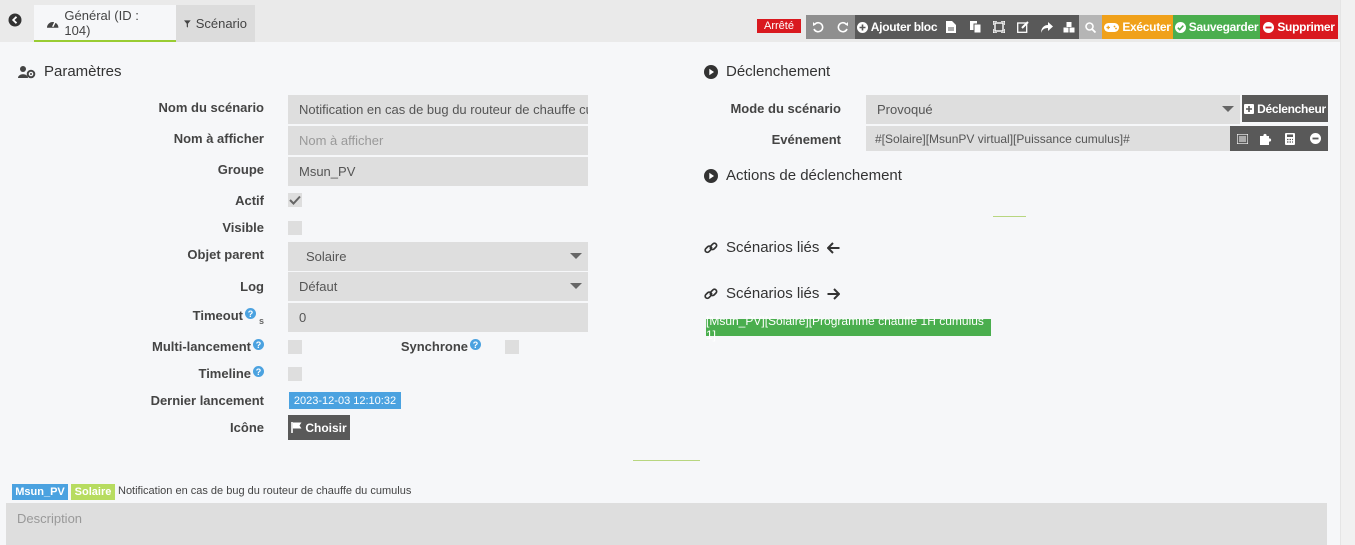  What do you see at coordinates (1047, 27) in the screenshot?
I see `export-button` at bounding box center [1047, 27].